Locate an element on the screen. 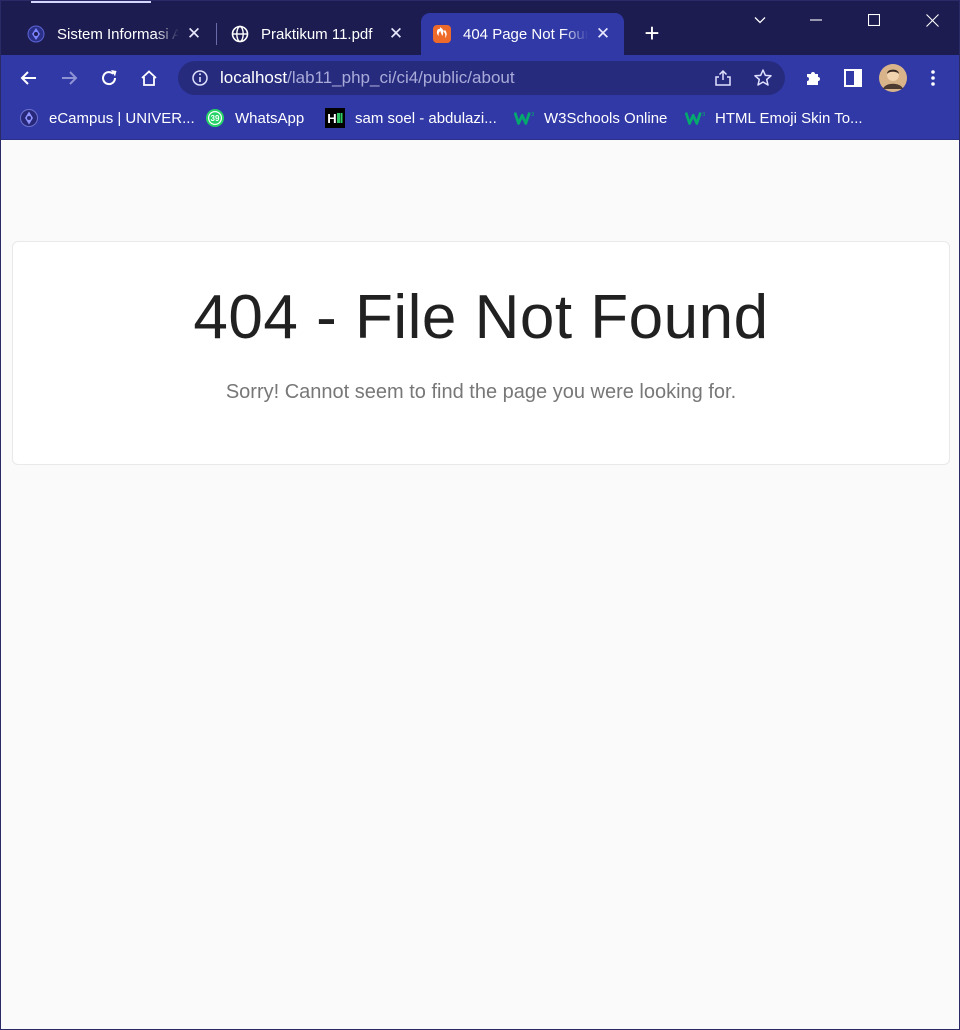 Image resolution: width=960 pixels, height=1030 pixels. arrow-left-icon is located at coordinates (28, 78).